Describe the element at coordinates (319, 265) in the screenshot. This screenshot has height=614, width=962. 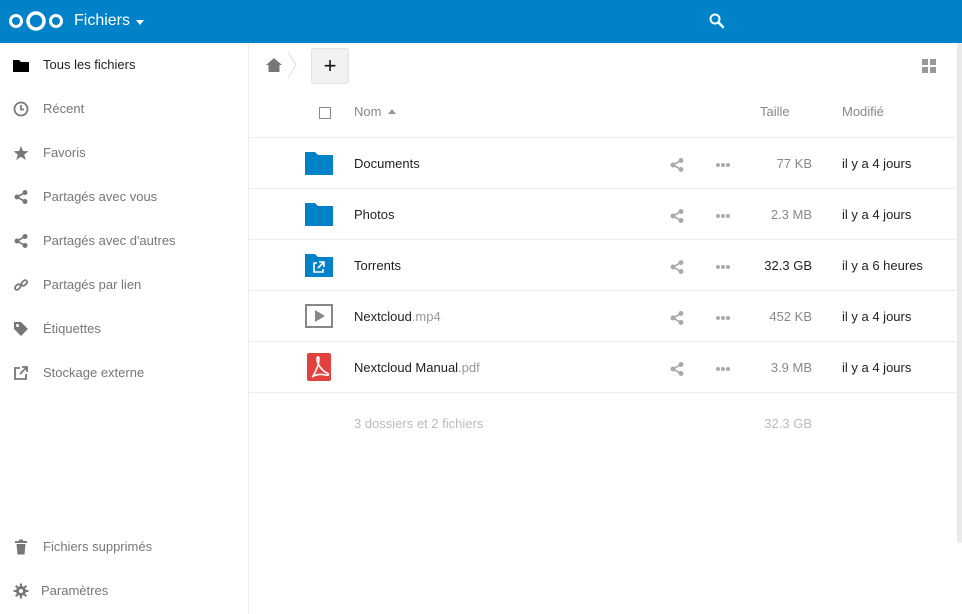
I see `external-folder-icon` at that location.